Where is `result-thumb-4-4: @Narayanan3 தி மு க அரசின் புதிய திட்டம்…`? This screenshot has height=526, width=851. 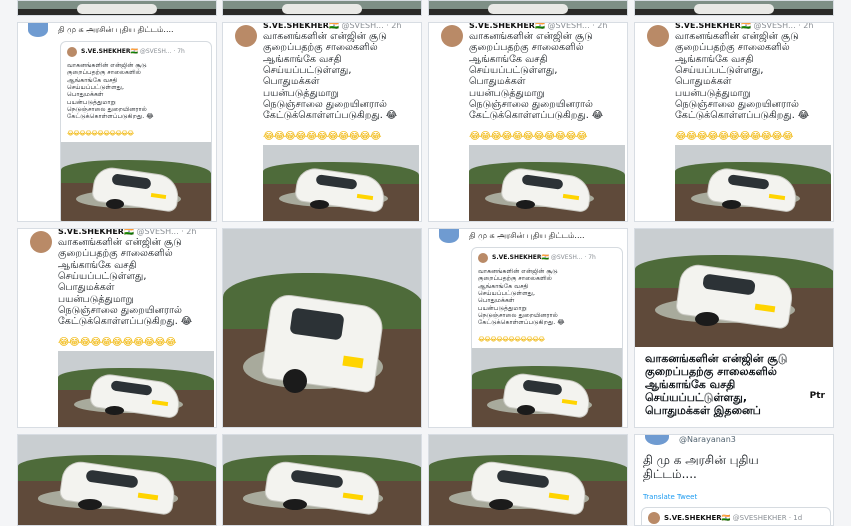 result-thumb-4-4: @Narayanan3 தி மு க அரசின் புதிய திட்டம்… is located at coordinates (734, 480).